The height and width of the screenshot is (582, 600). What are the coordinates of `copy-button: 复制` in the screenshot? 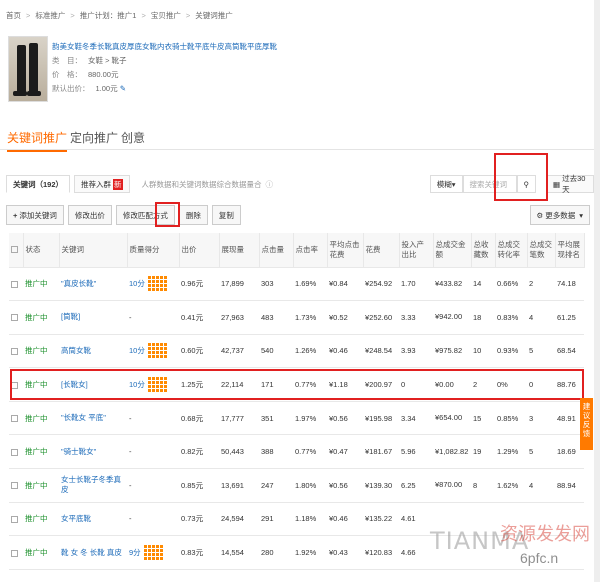 It's located at (226, 215).